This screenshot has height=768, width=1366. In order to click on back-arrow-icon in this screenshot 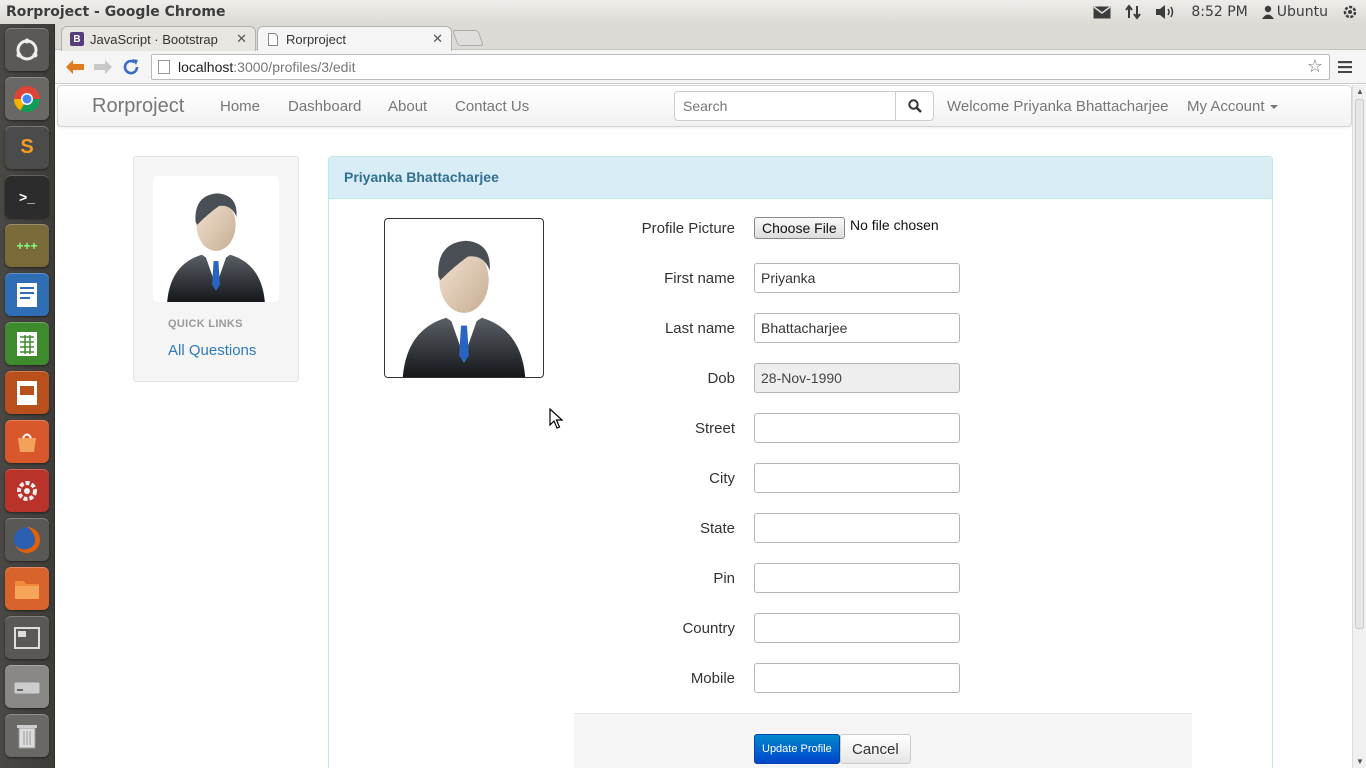, I will do `click(75, 66)`.